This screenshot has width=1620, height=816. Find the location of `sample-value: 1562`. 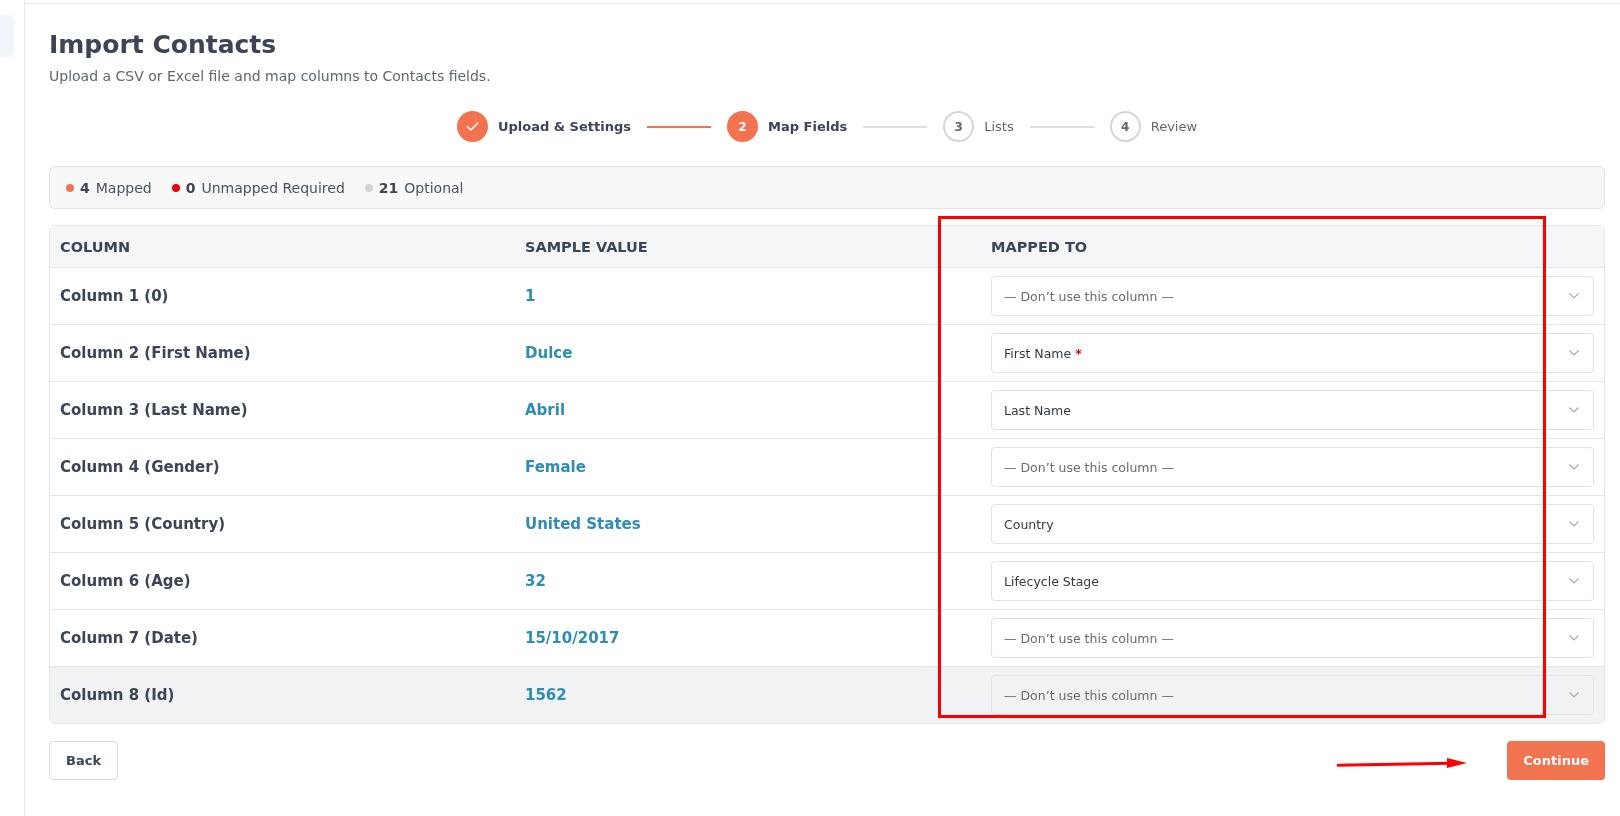

sample-value: 1562 is located at coordinates (546, 695).